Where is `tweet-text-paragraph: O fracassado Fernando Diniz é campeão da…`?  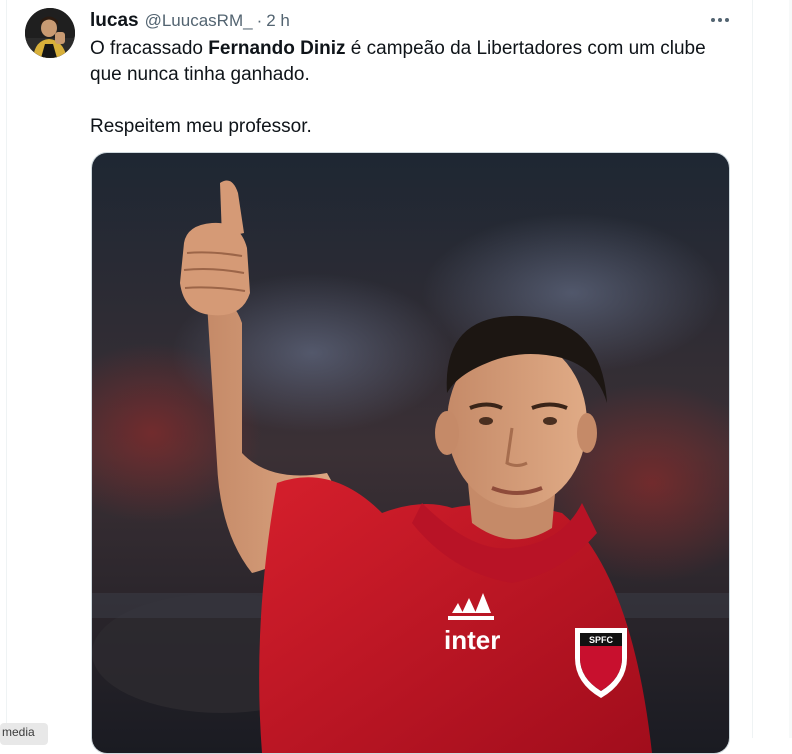
tweet-text-paragraph: O fracassado Fernando Diniz é campeão da… is located at coordinates (415, 62).